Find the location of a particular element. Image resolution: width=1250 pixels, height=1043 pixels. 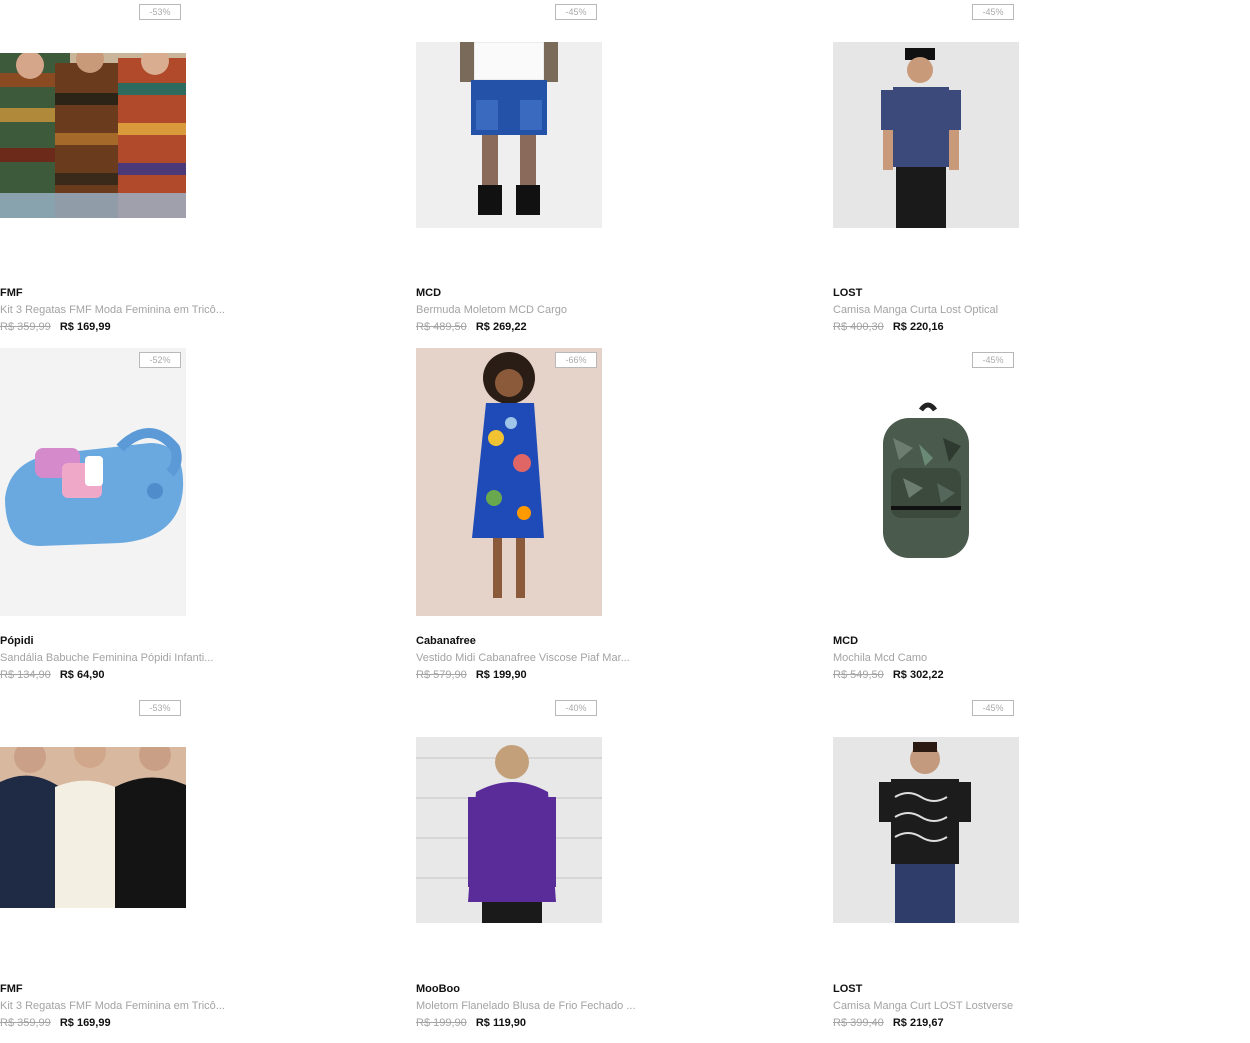

discount-badge: -66% is located at coordinates (576, 360).